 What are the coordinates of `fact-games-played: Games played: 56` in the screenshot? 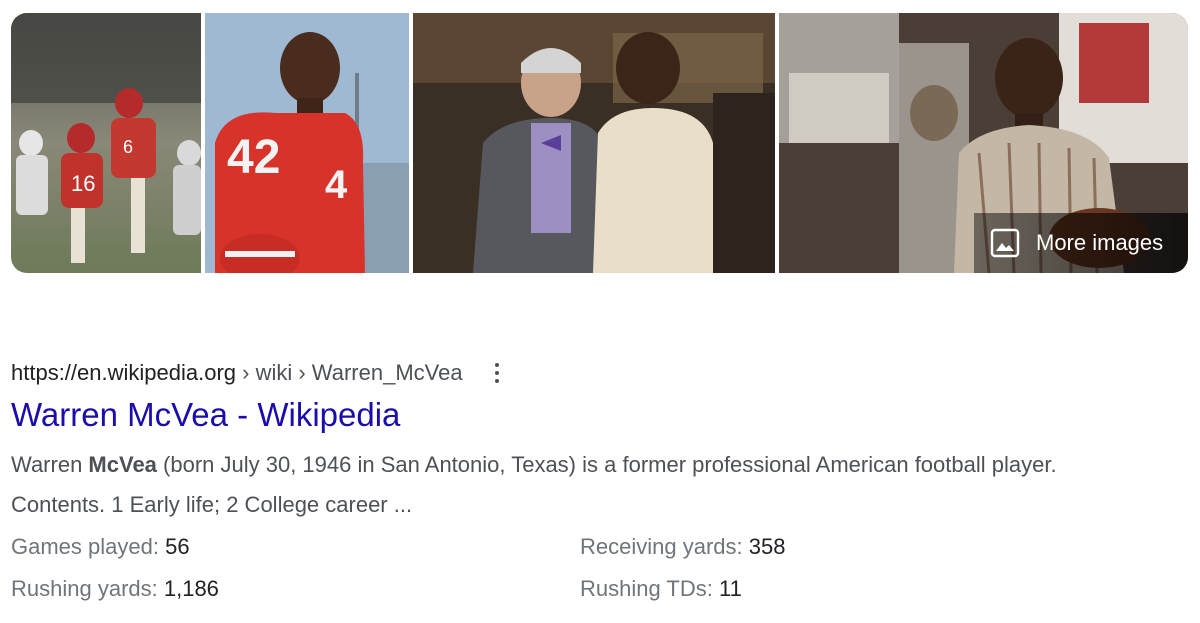 It's located at (295, 547).